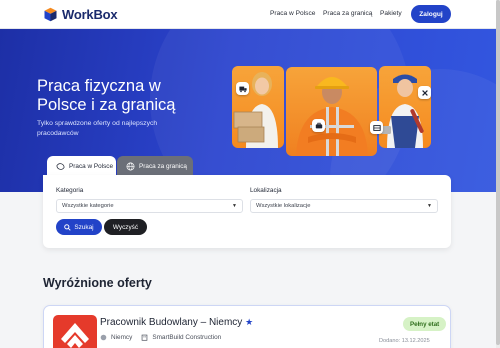 Image resolution: width=500 pixels, height=348 pixels. Describe the element at coordinates (266, 190) in the screenshot. I see `location-label: Lokalizacja` at that location.